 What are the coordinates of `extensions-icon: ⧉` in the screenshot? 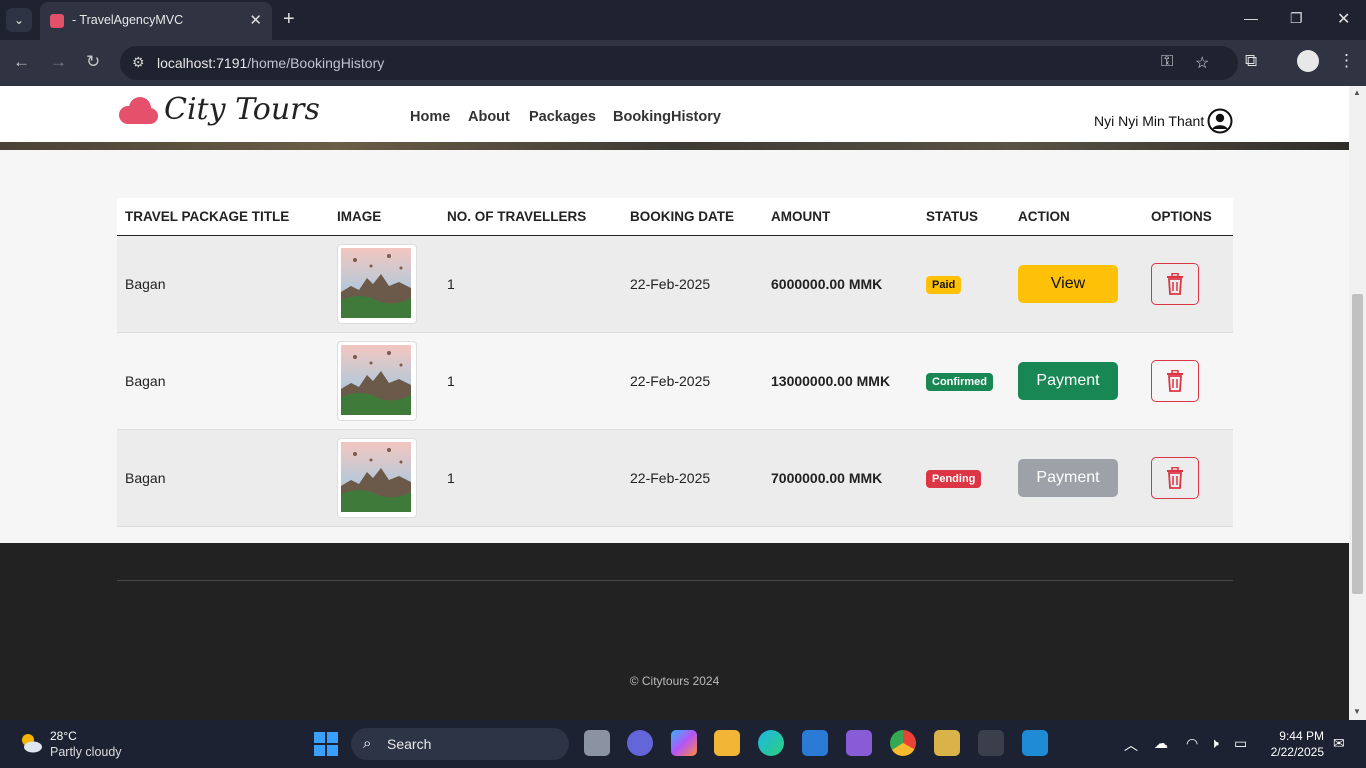 It's located at (1251, 61).